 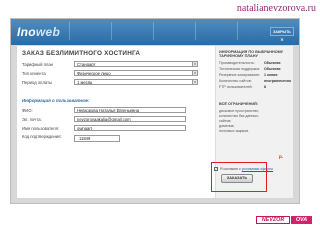 I want to click on close-button: ЗАКРЫТЬ ✕, so click(x=282, y=34).